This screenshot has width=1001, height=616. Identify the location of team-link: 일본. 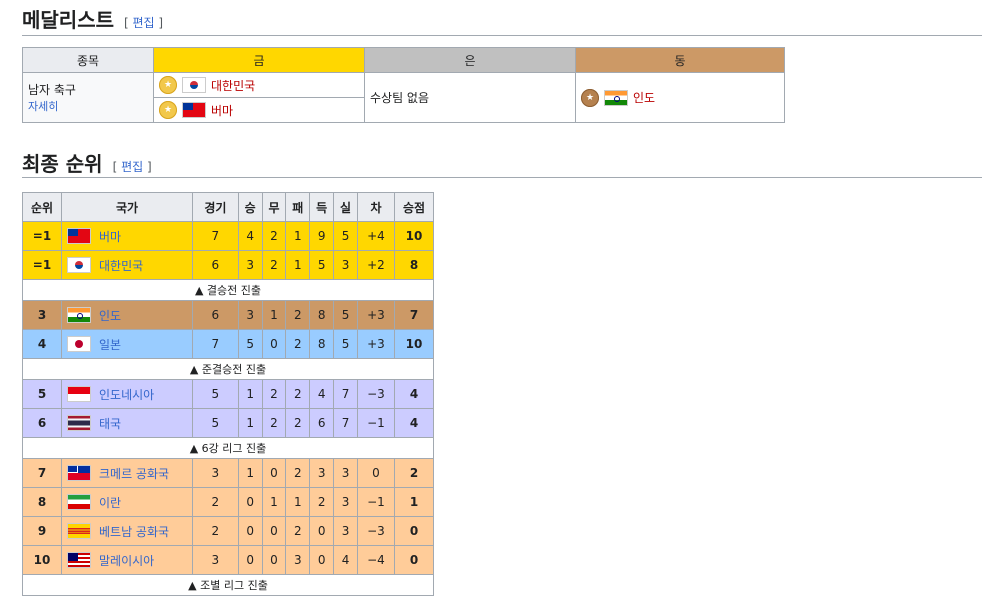
(110, 344).